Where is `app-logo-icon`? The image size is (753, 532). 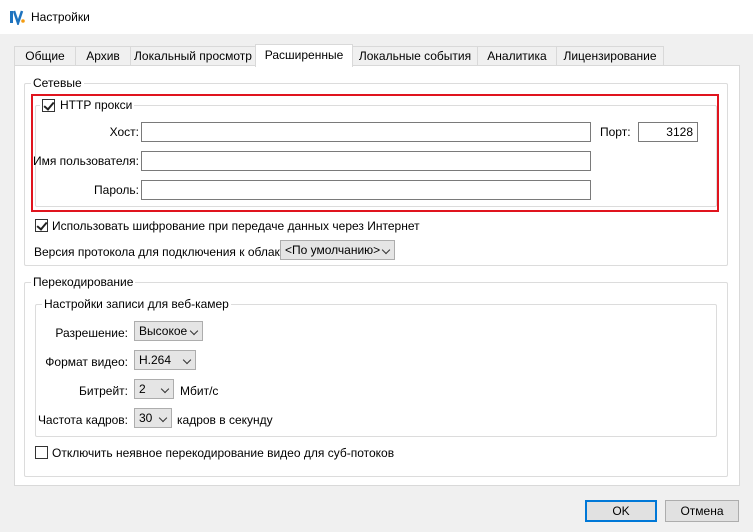 app-logo-icon is located at coordinates (17, 17).